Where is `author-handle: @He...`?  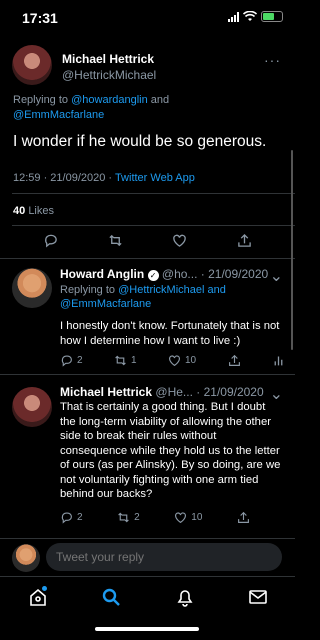 author-handle: @He... is located at coordinates (174, 392).